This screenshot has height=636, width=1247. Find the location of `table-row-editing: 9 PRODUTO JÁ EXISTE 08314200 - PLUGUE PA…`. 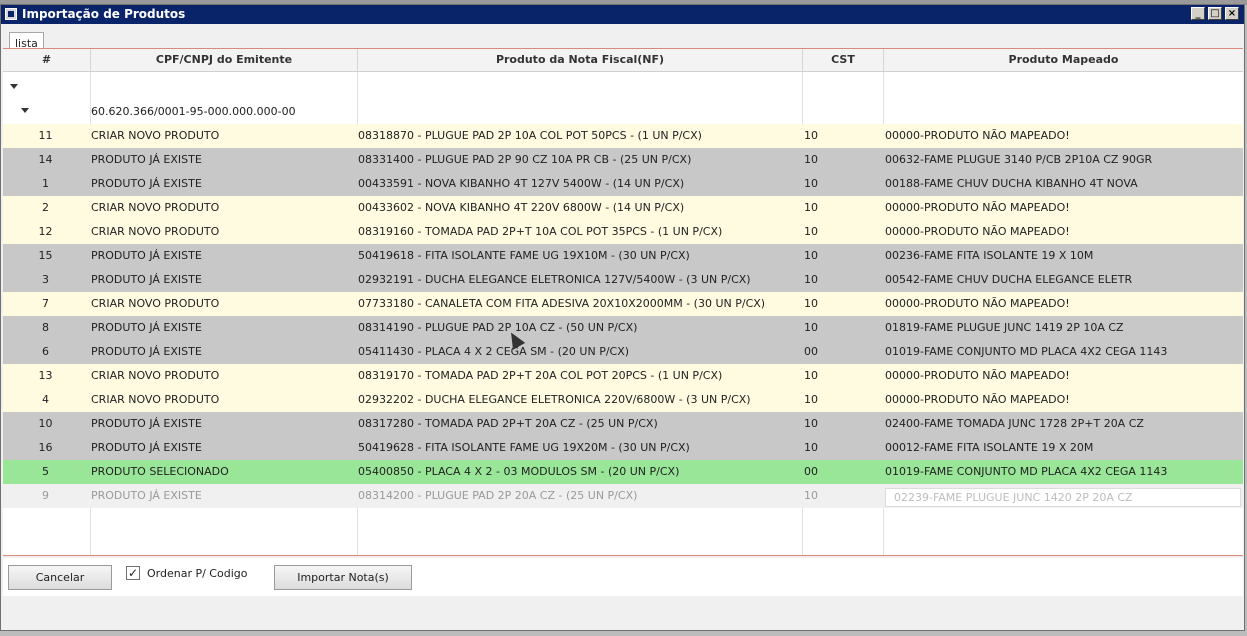

table-row-editing: 9 PRODUTO JÁ EXISTE 08314200 - PLUGUE PA… is located at coordinates (623, 496).